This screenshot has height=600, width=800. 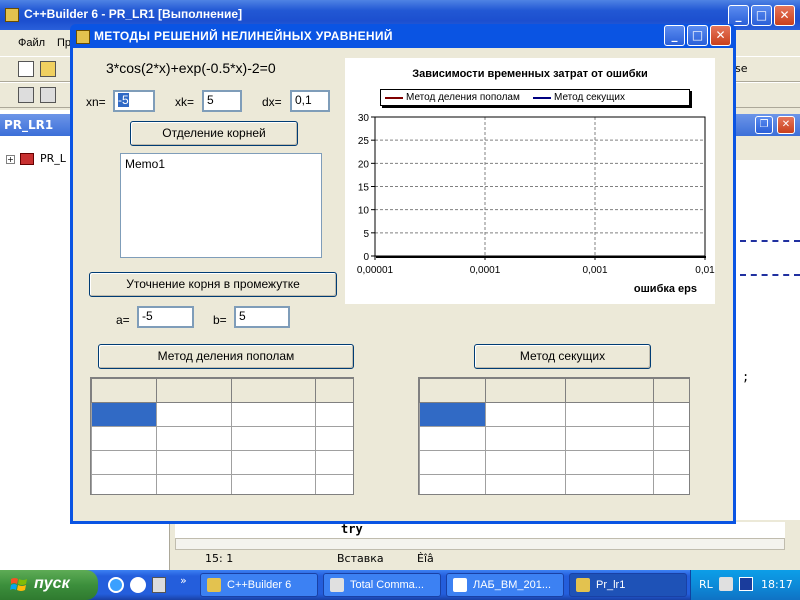 What do you see at coordinates (674, 35) in the screenshot?
I see `dialog-minimize-button: _` at bounding box center [674, 35].